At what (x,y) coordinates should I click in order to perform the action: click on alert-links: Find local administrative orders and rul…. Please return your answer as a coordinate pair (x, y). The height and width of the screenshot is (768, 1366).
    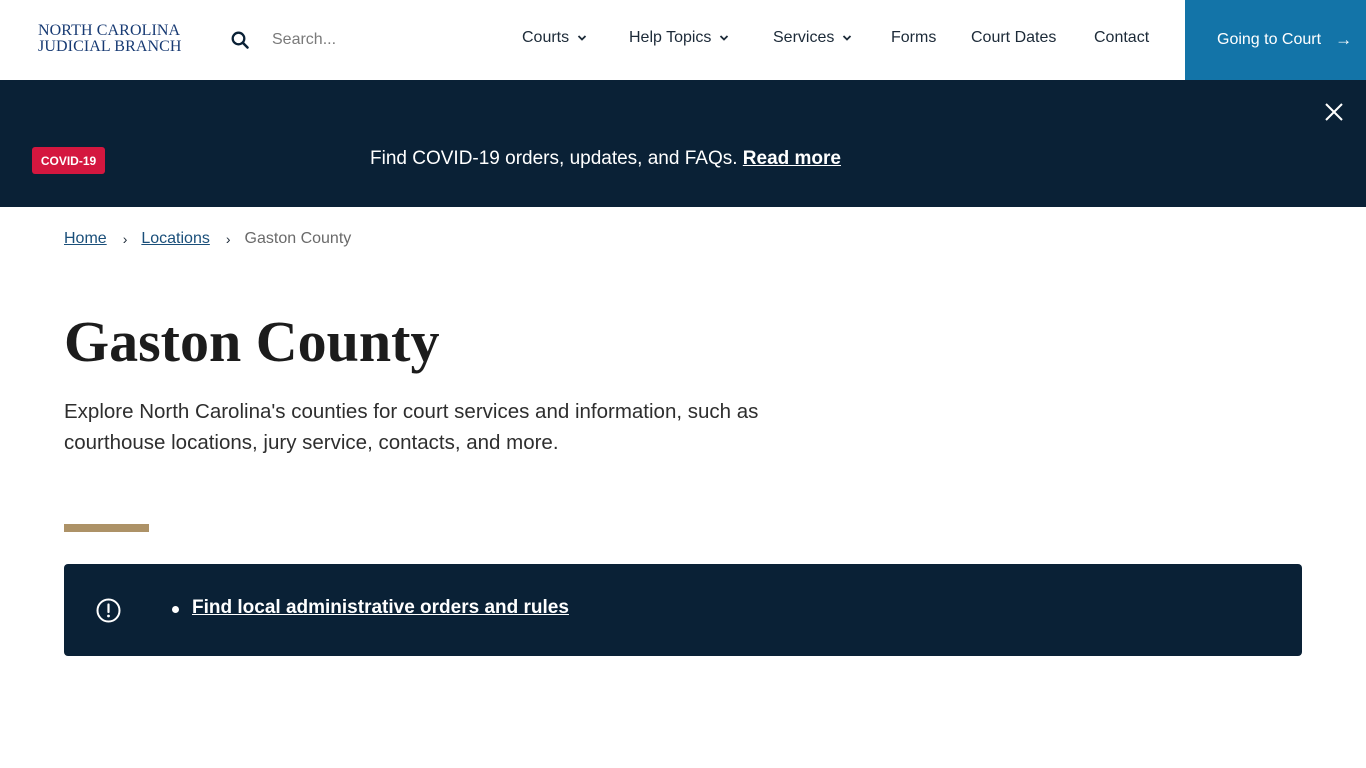
    Looking at the image, I should click on (370, 608).